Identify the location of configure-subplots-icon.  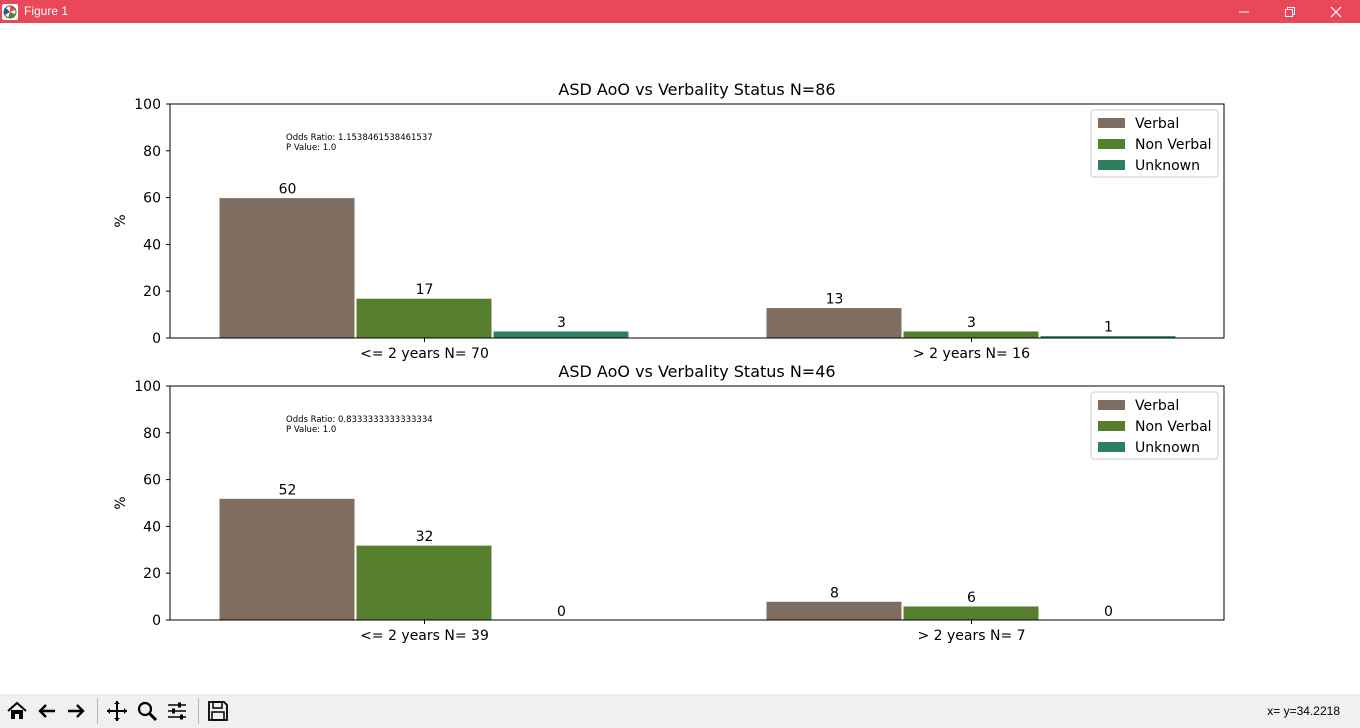
(177, 711).